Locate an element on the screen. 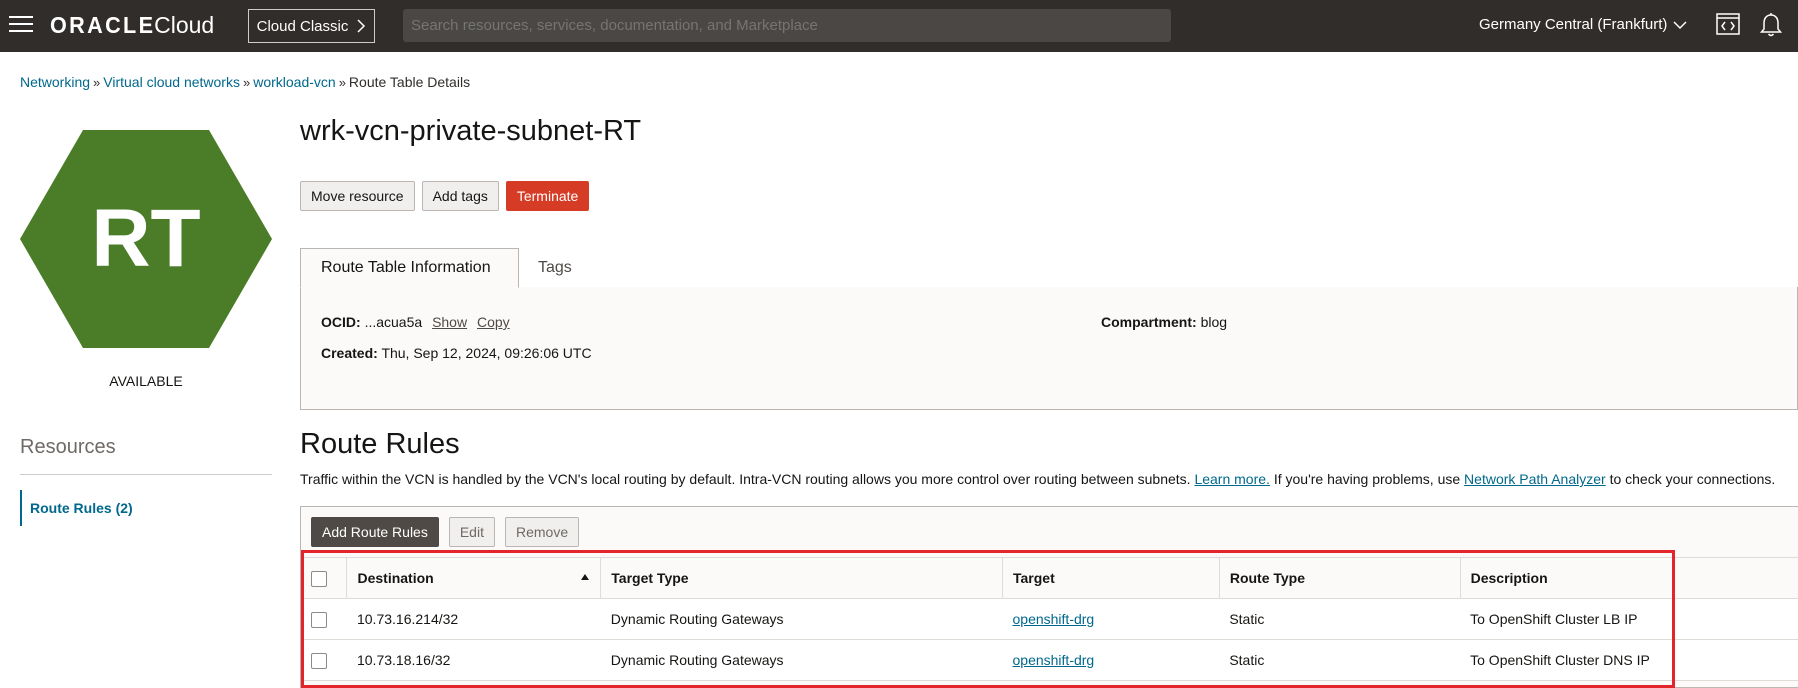 The image size is (1798, 688). cell-destination: 10.73.16.214/32 is located at coordinates (473, 619).